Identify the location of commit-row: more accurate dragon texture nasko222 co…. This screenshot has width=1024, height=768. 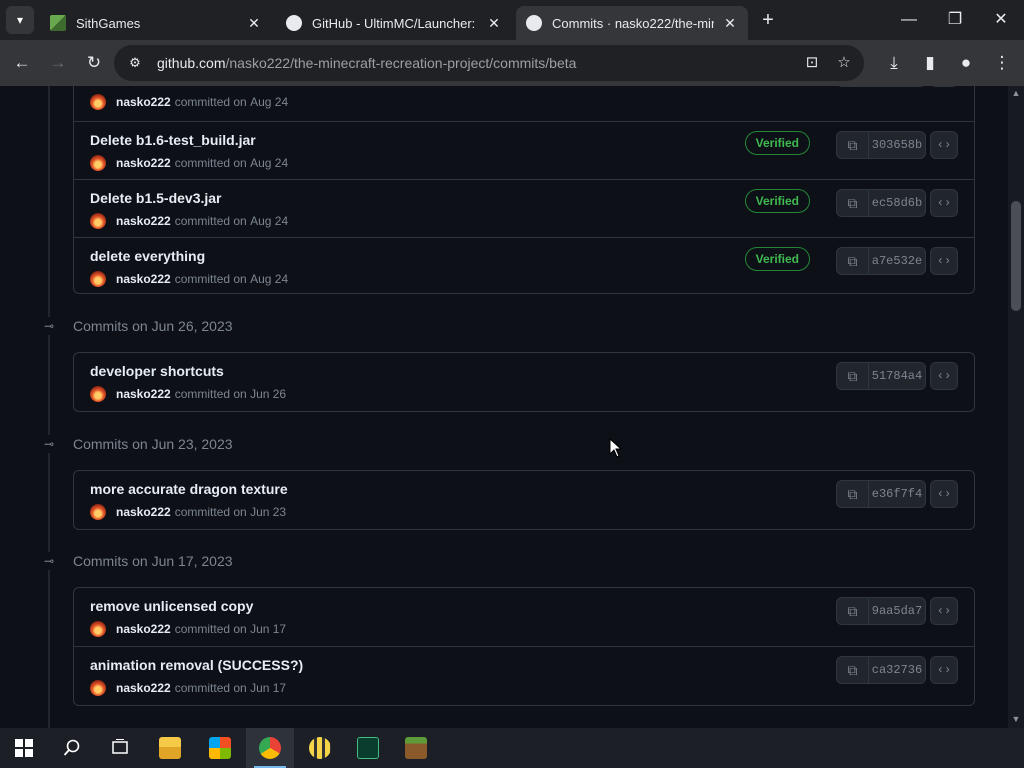
(524, 500).